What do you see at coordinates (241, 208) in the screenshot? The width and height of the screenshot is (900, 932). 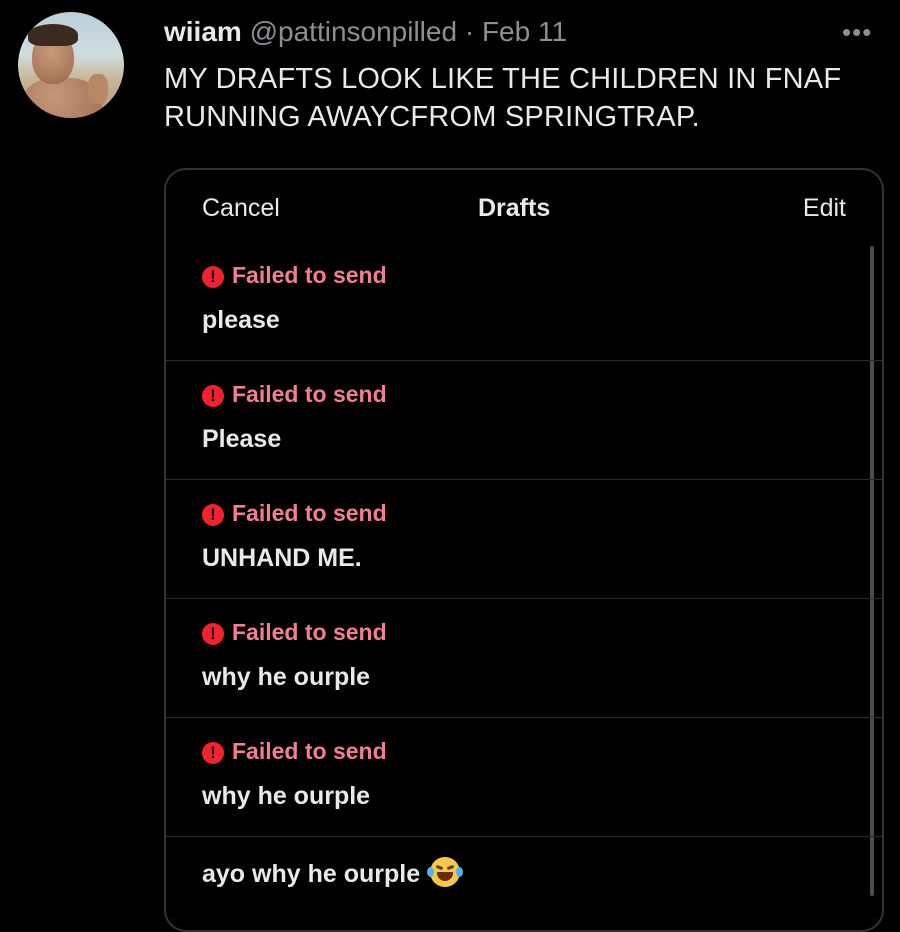 I see `cancel-button: Cancel` at bounding box center [241, 208].